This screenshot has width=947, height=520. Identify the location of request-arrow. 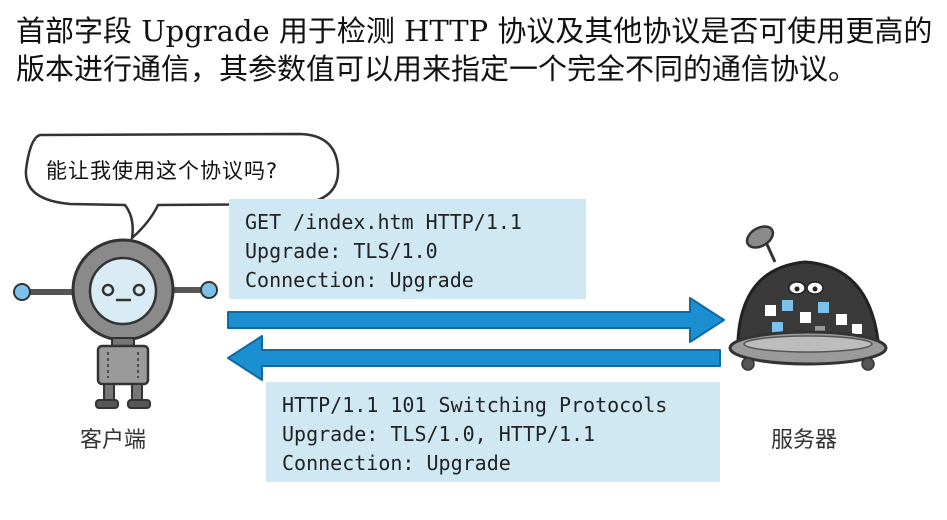
(476, 320).